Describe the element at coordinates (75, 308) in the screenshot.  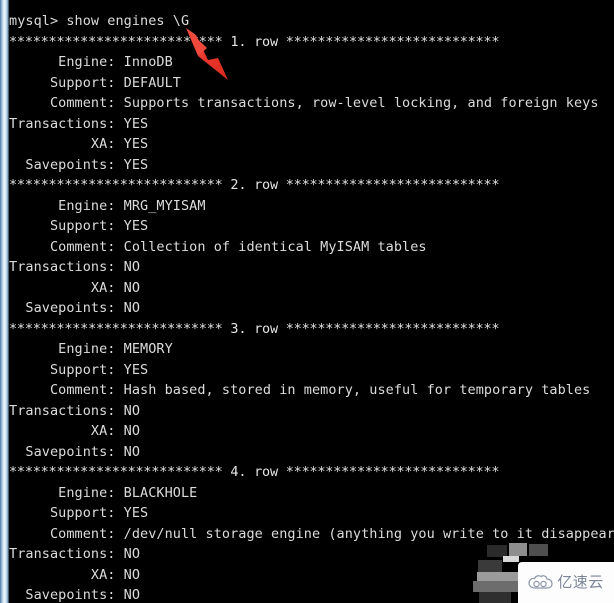
I see `field-savepoints-2: Savepoints: NO` at that location.